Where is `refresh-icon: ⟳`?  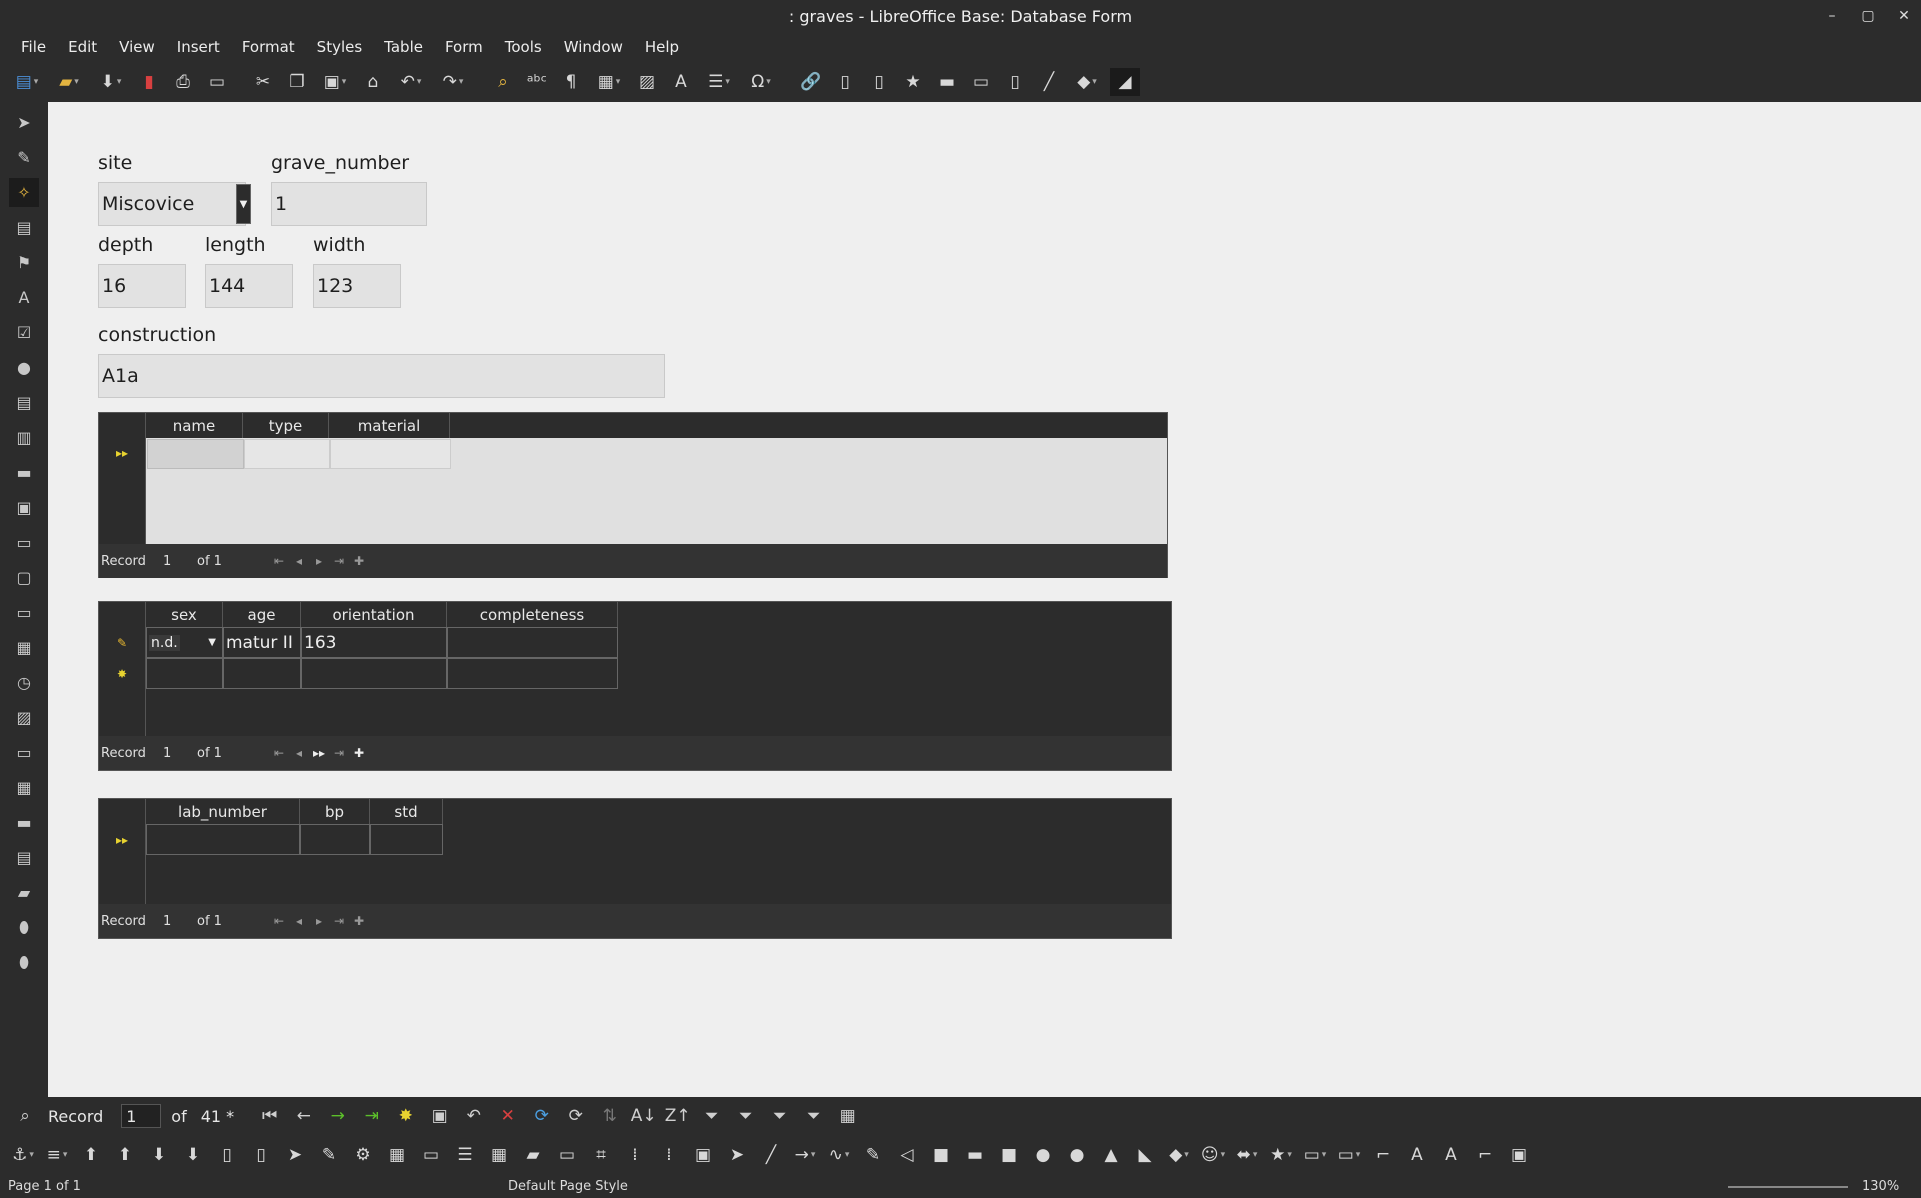
refresh-icon: ⟳ is located at coordinates (542, 1116).